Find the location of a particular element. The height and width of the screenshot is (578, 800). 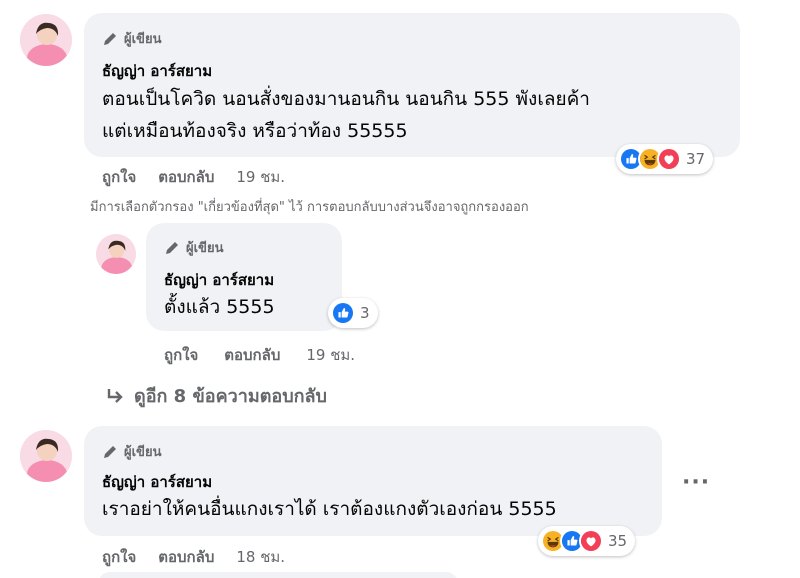

comment-text: แต่เหมือนท้องจริง หรือว่าท้อง 55555 is located at coordinates (255, 131).